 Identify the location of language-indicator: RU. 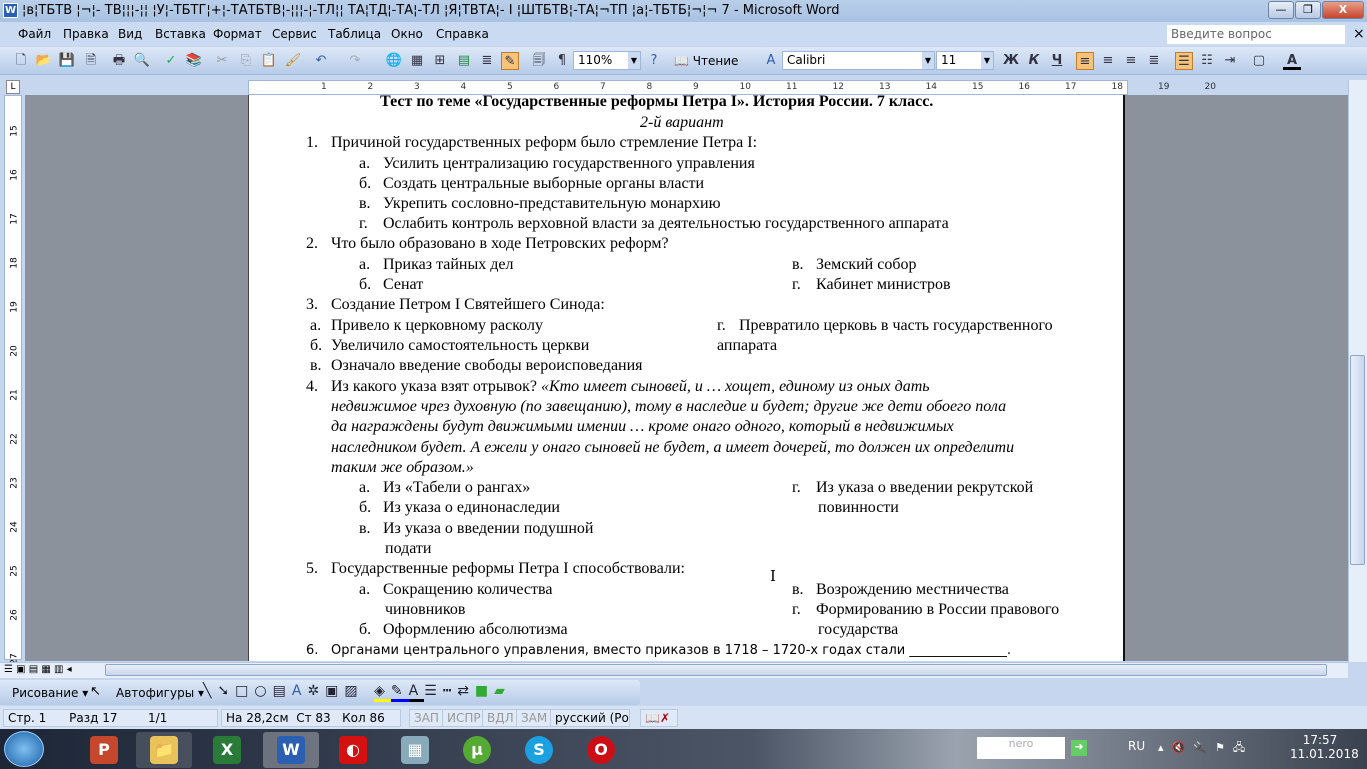
(1136, 746).